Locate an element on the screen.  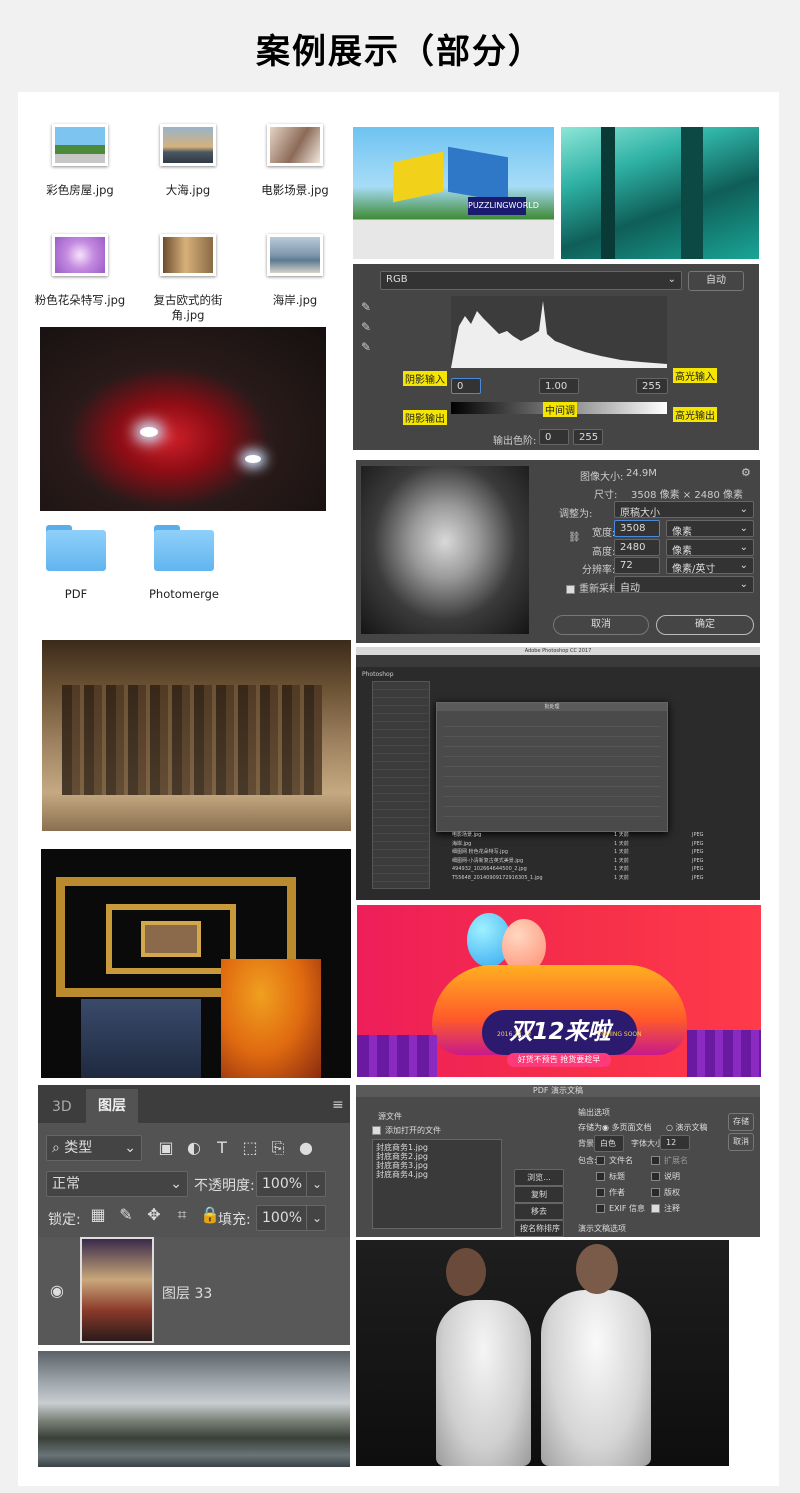
width-unit-select: 像素 ⌄ is located at coordinates (710, 529).